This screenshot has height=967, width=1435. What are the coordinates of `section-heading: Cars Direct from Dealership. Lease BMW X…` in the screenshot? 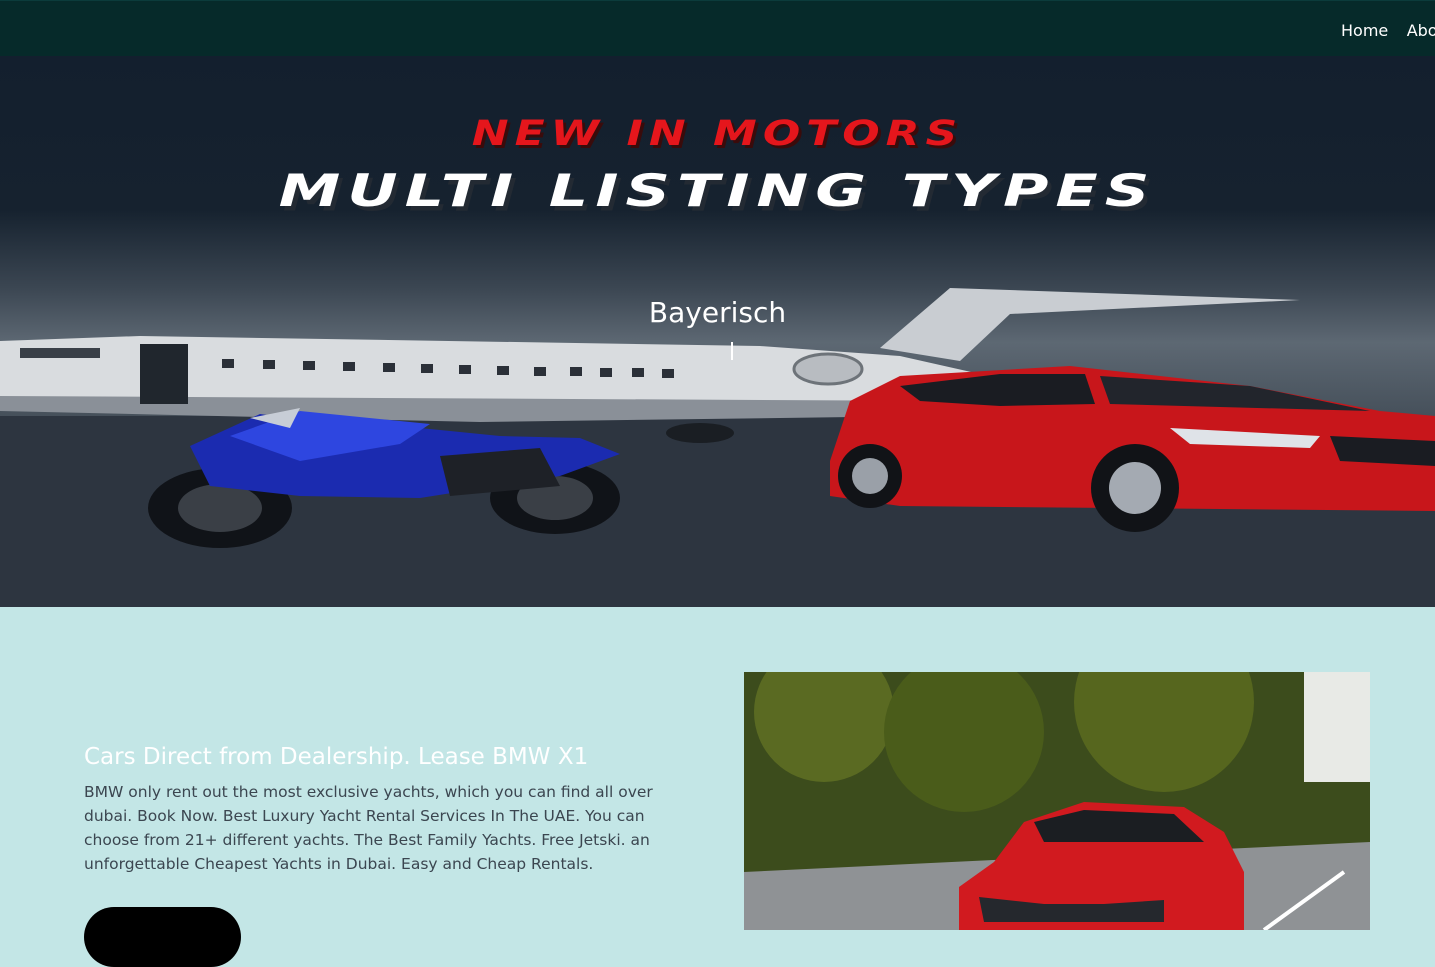 It's located at (336, 757).